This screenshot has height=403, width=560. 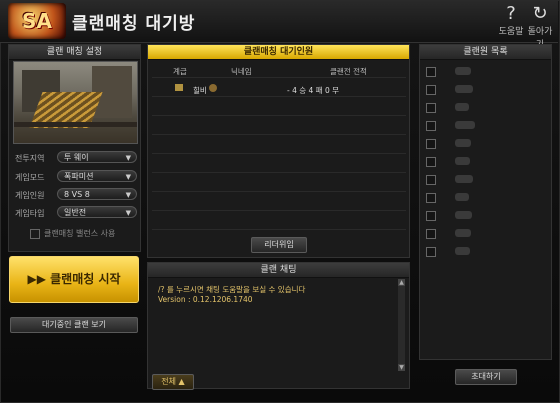 I want to click on chat-line: /? 를 누르시면 채팅 도움말을 보실 수 있습니다, so click(x=232, y=289).